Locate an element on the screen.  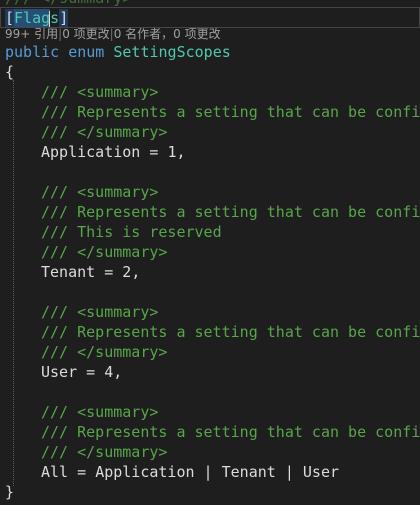
enum-member-line: User = 4, is located at coordinates (81, 372).